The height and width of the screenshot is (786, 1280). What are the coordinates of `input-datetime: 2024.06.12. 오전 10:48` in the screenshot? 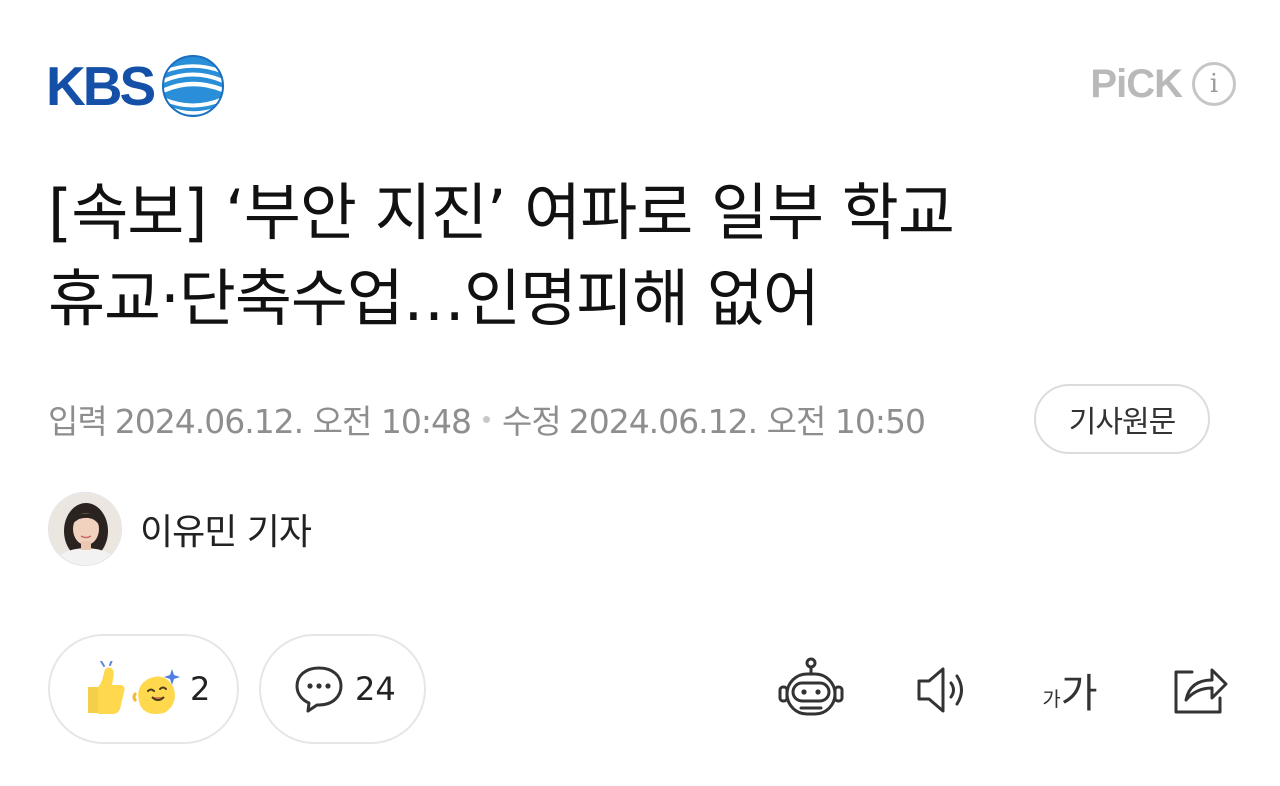 It's located at (293, 421).